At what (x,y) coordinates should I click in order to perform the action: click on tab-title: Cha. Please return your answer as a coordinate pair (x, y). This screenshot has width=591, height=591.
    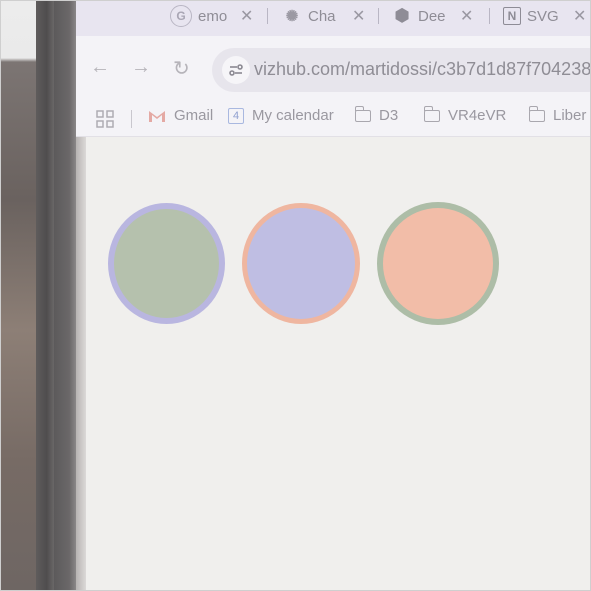
    Looking at the image, I should click on (322, 16).